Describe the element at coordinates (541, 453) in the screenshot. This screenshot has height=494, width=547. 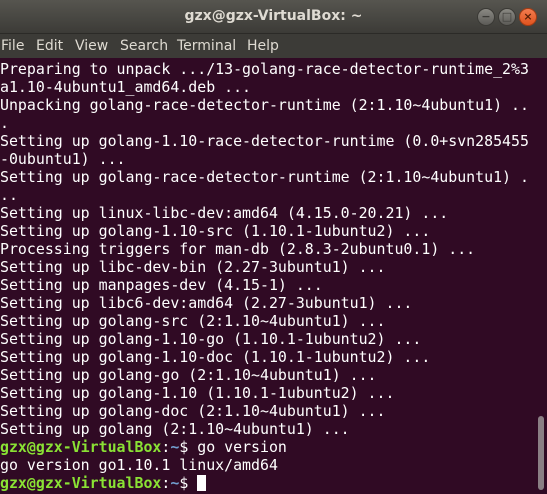
I see `scrollbar-thumb` at that location.